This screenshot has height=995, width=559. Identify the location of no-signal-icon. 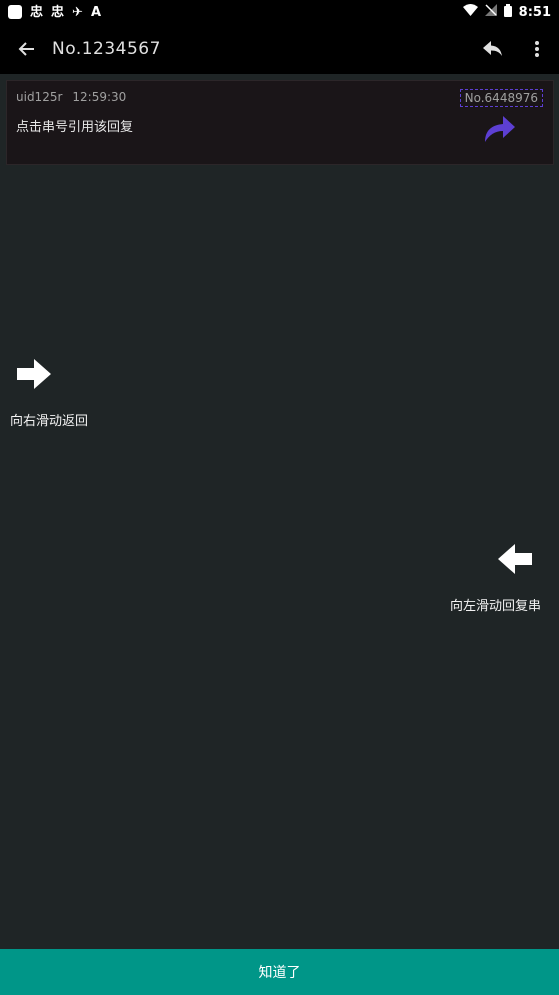
(490, 12).